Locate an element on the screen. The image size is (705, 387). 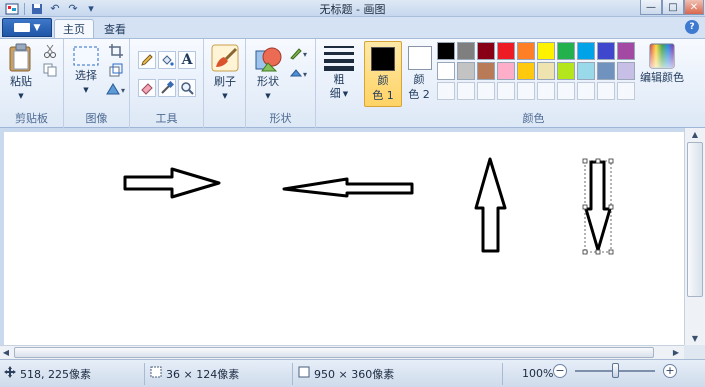
text-icon: A is located at coordinates (187, 60).